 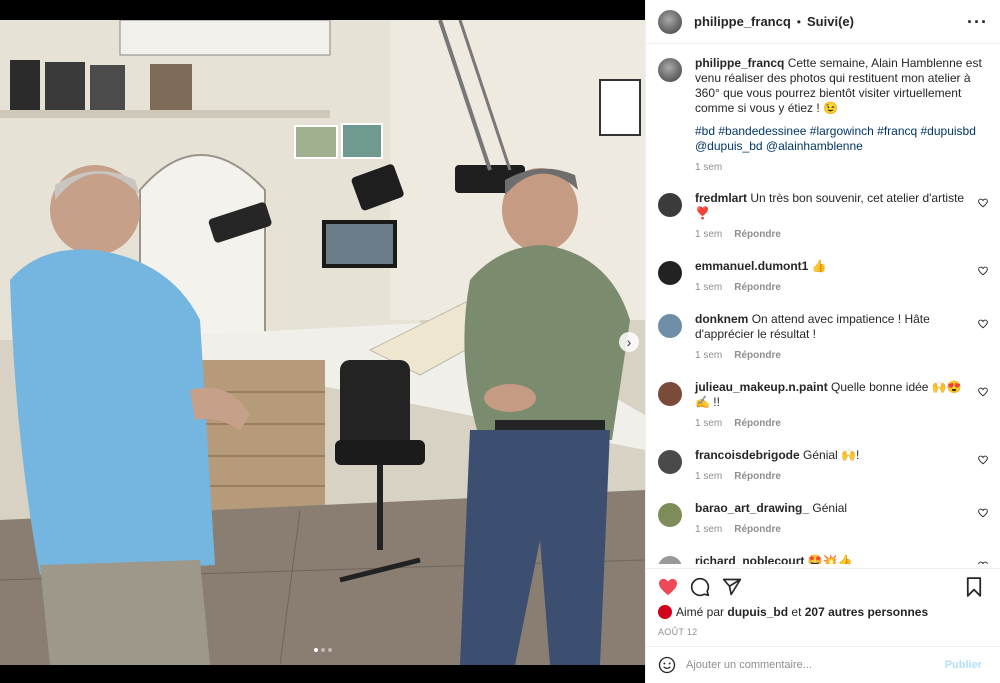 What do you see at coordinates (823, 465) in the screenshot?
I see `comment-item: francoisdebrigode Génial 🙌! 1 sem Répondre` at bounding box center [823, 465].